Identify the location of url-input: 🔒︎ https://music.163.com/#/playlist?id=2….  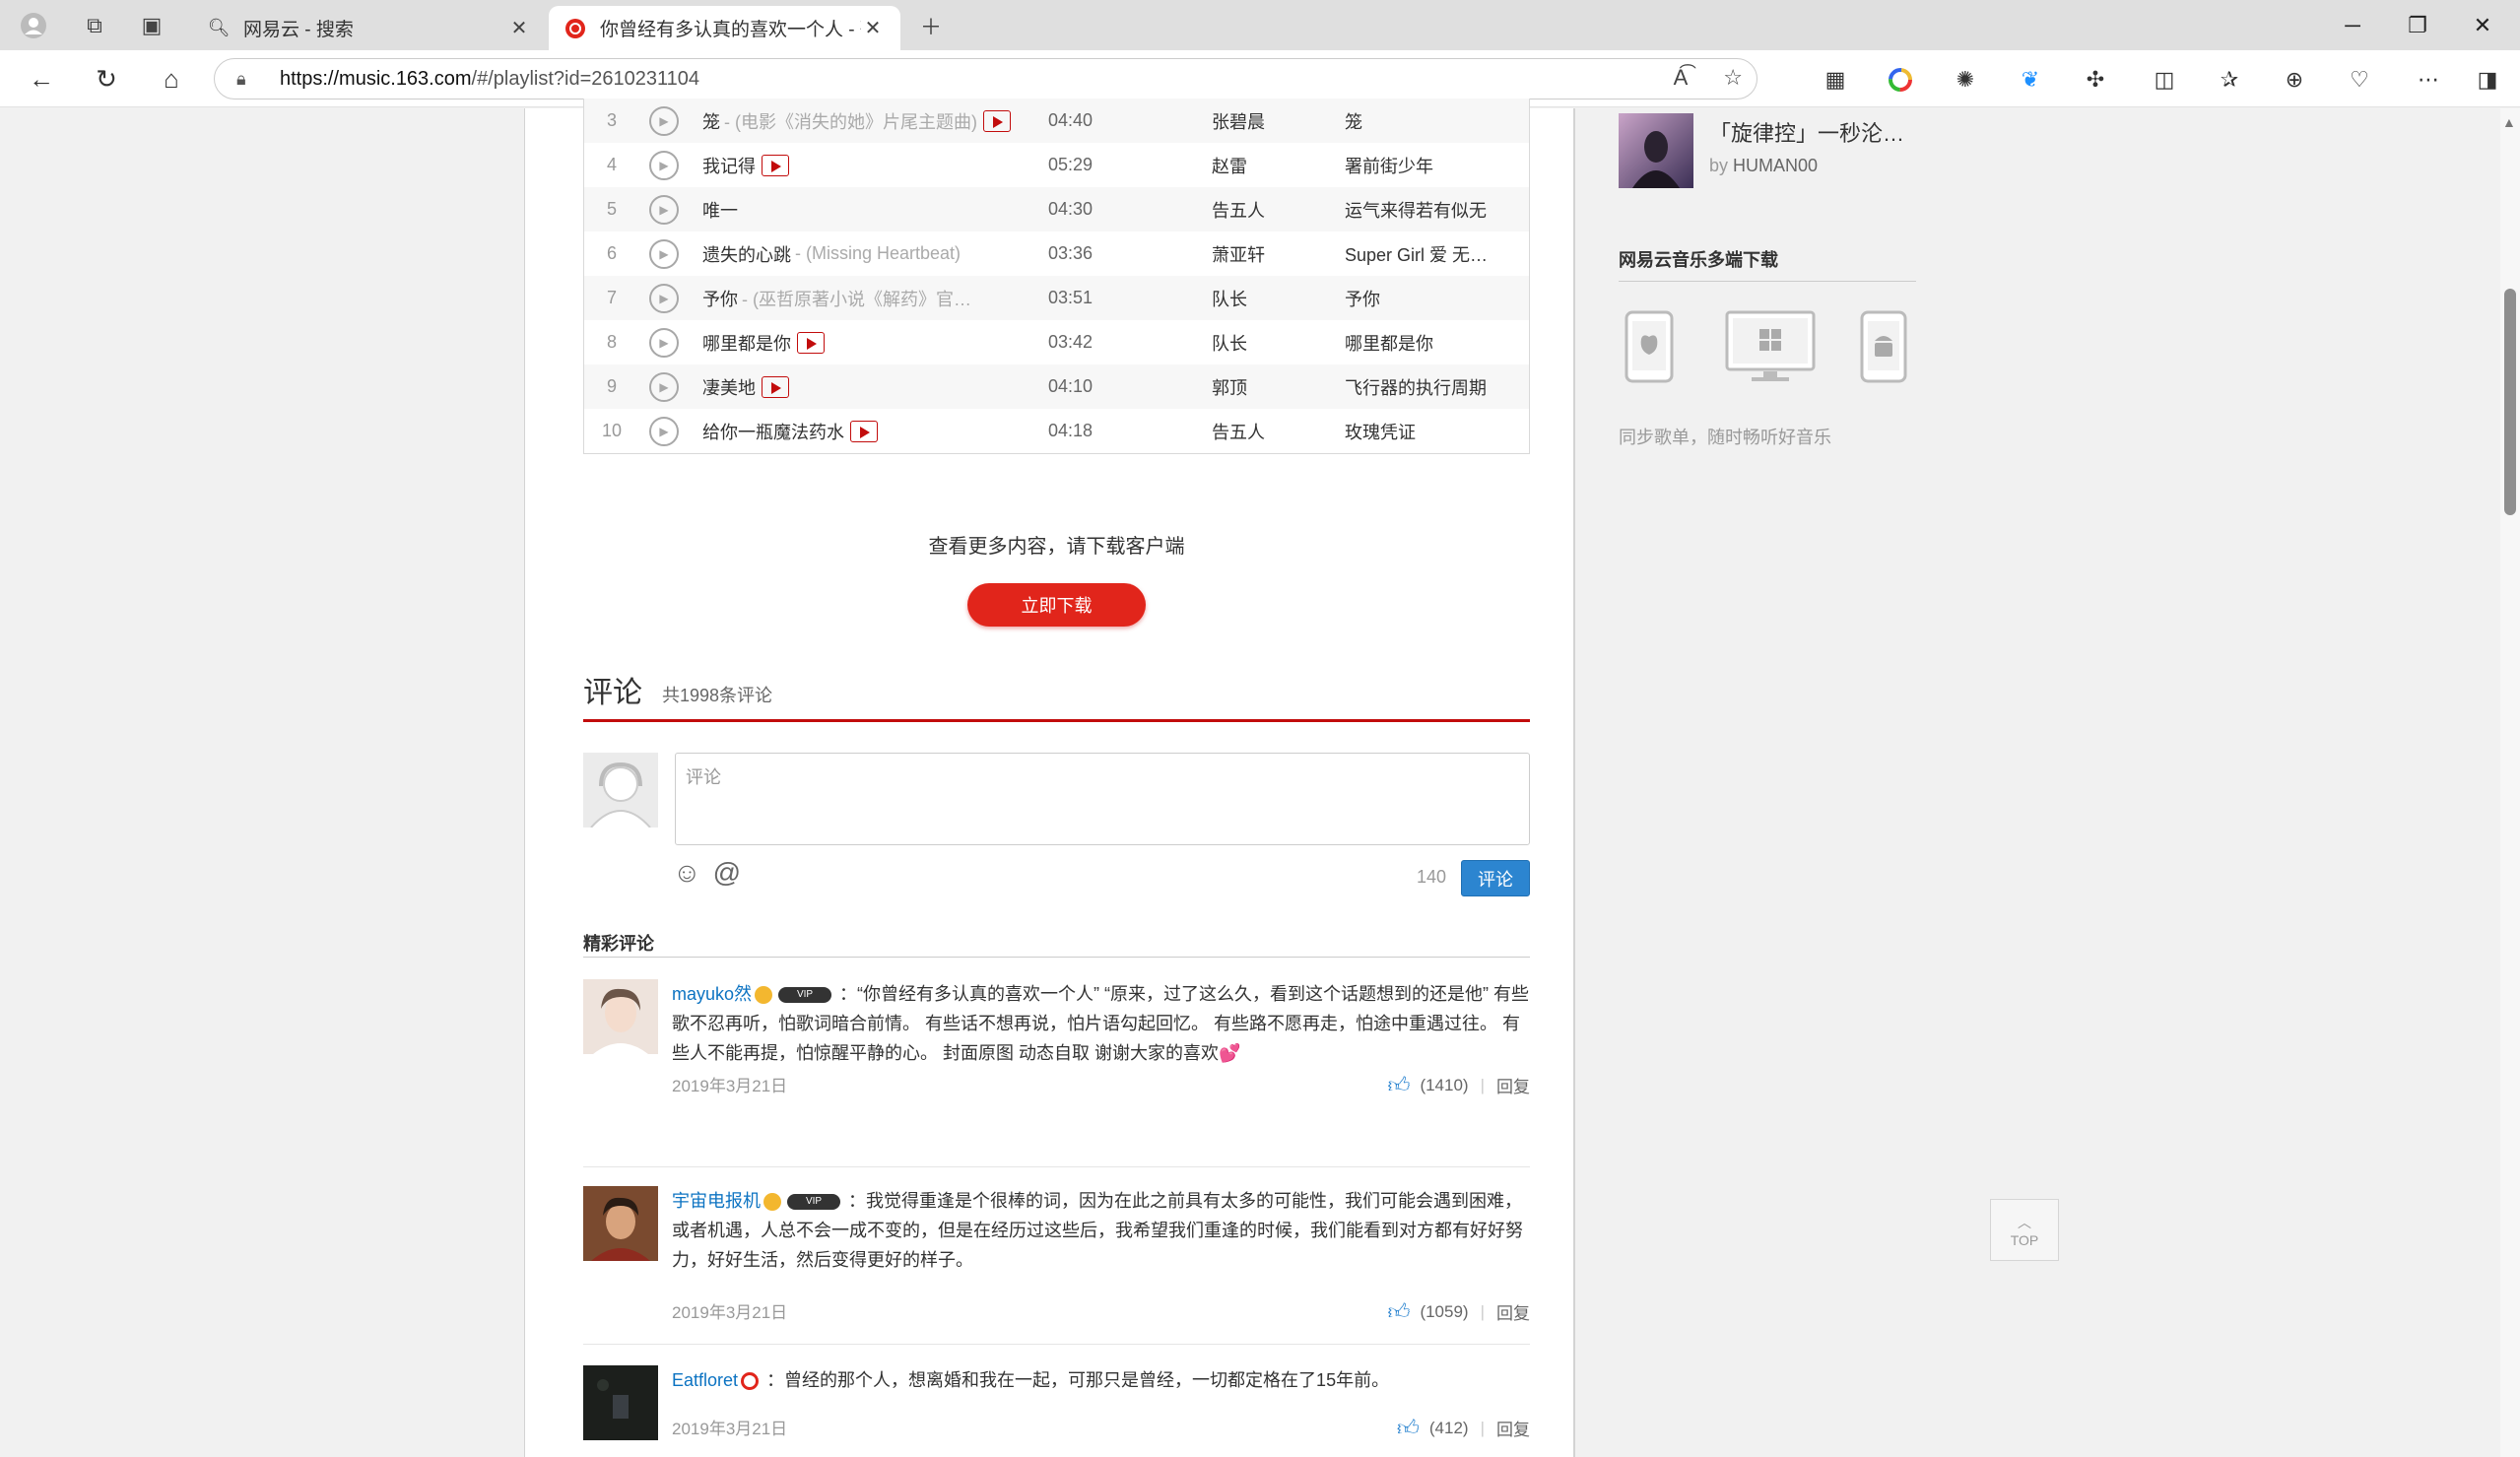
(985, 78).